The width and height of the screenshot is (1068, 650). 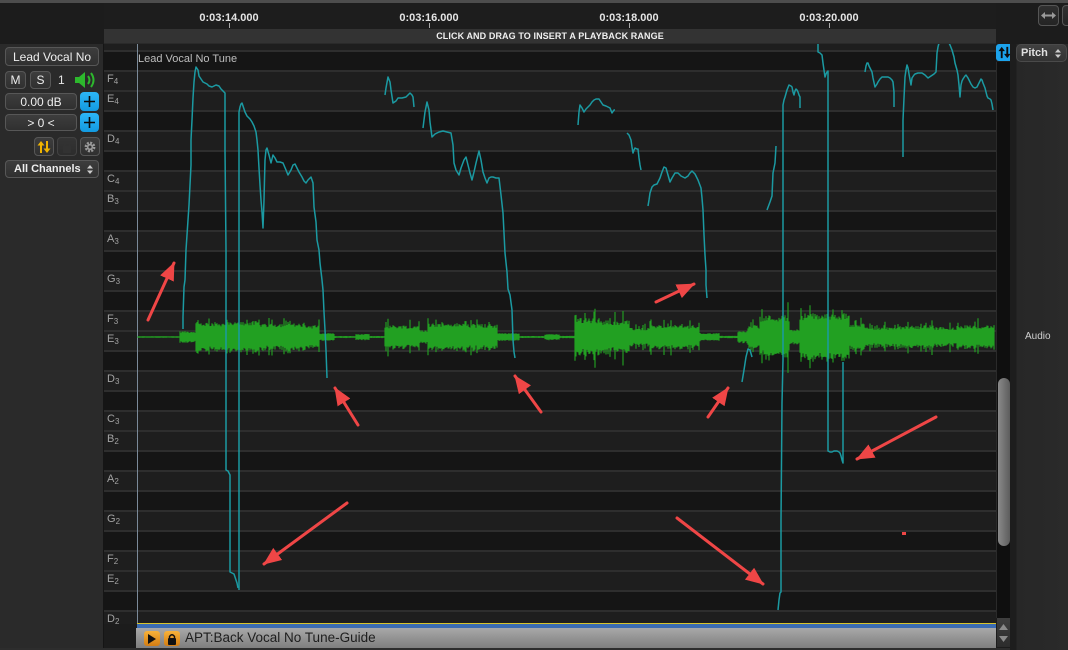 I want to click on note-label: E4, so click(x=113, y=99).